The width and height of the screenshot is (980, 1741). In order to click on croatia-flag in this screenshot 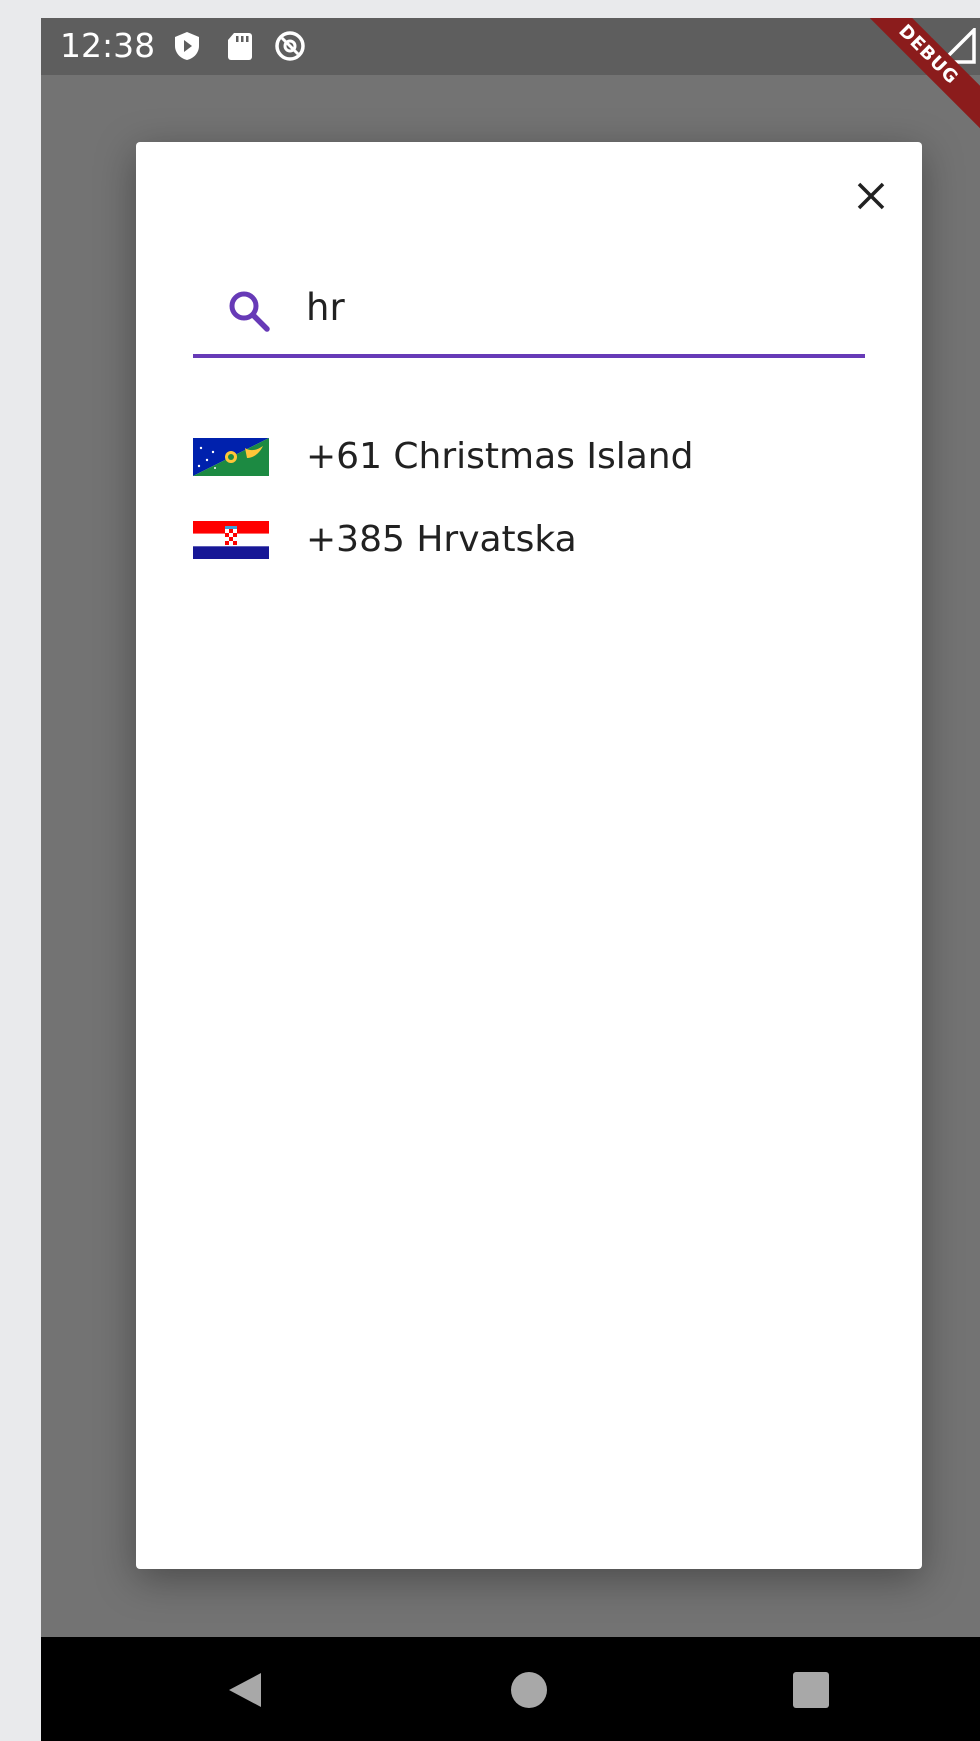, I will do `click(231, 540)`.